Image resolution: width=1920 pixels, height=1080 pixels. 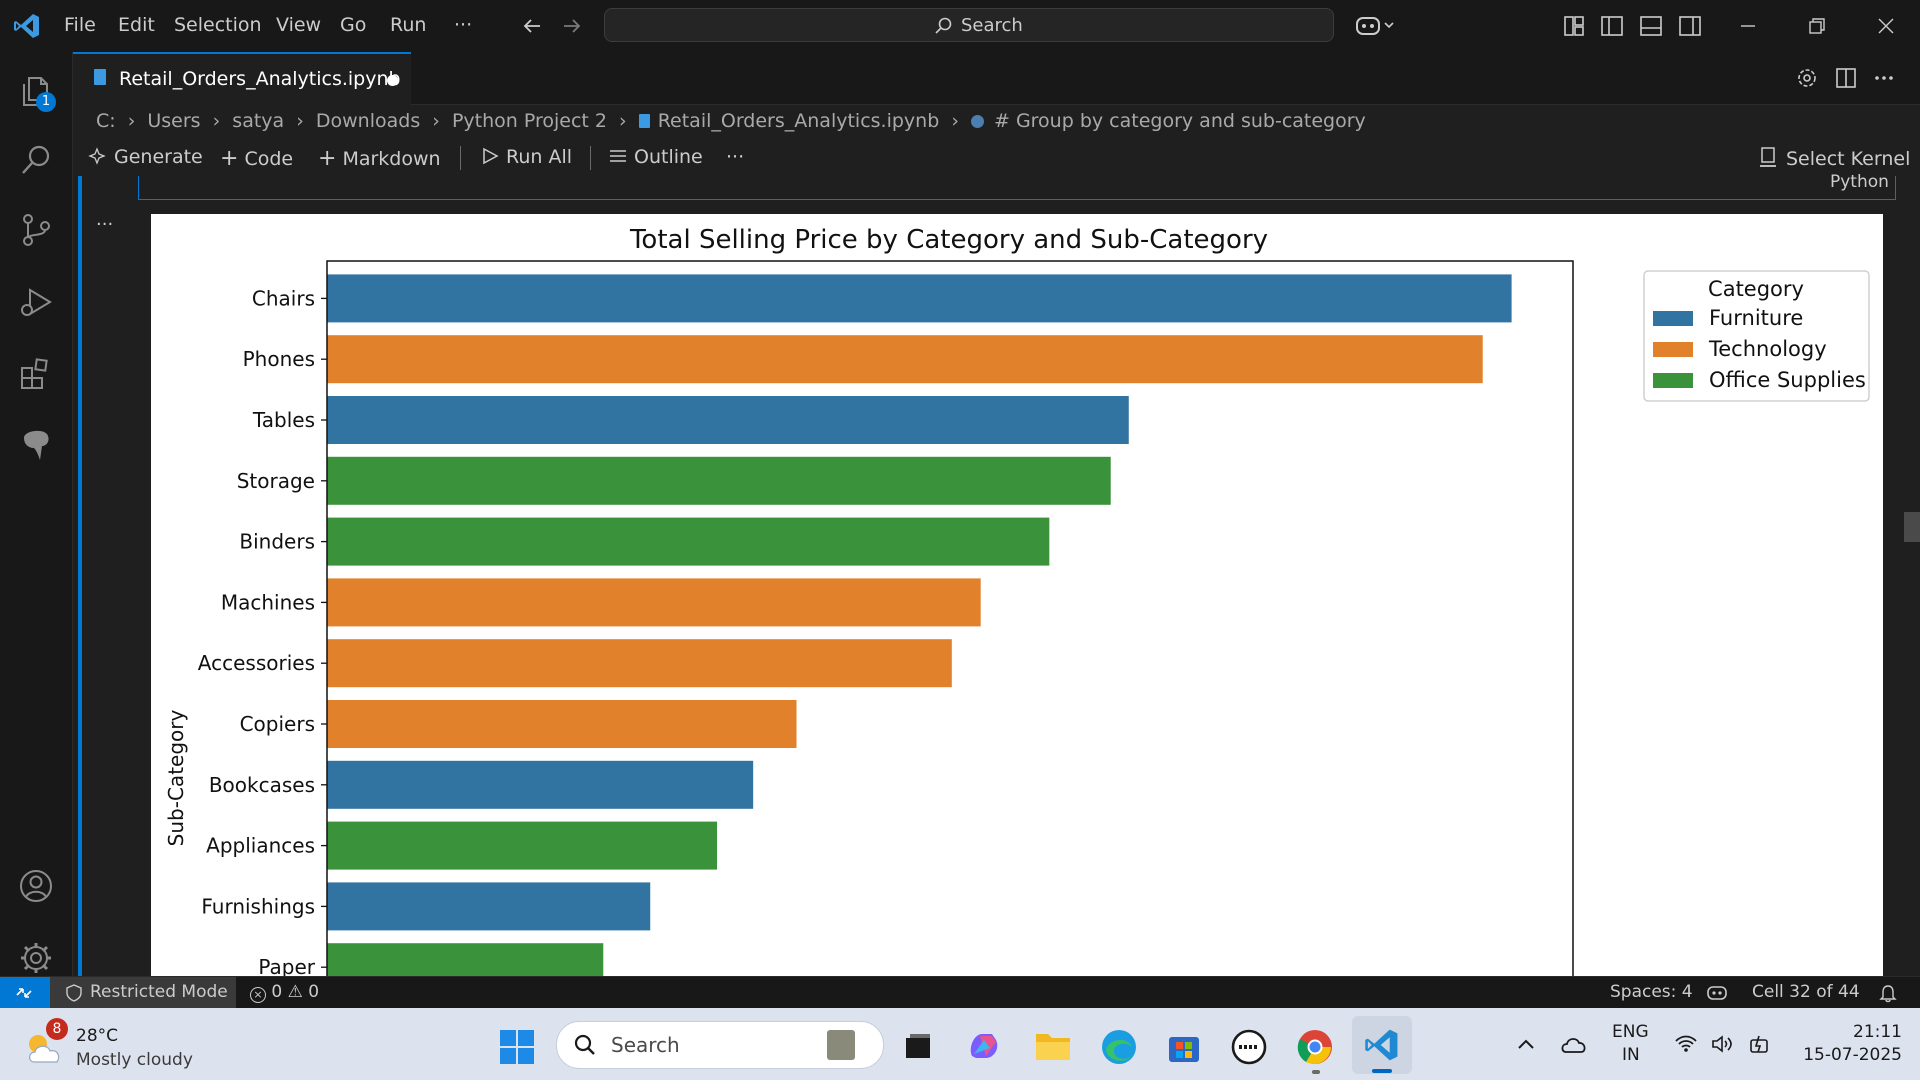 I want to click on cell-language-label: Python, so click(x=1859, y=182).